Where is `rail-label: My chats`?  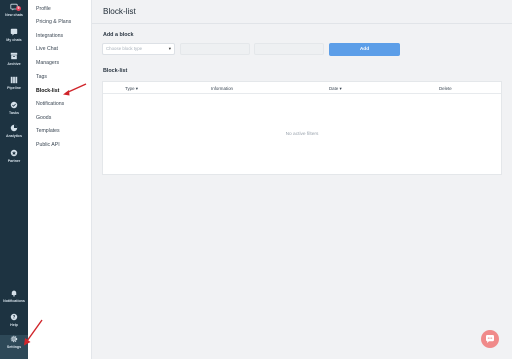
rail-label: My chats is located at coordinates (14, 40).